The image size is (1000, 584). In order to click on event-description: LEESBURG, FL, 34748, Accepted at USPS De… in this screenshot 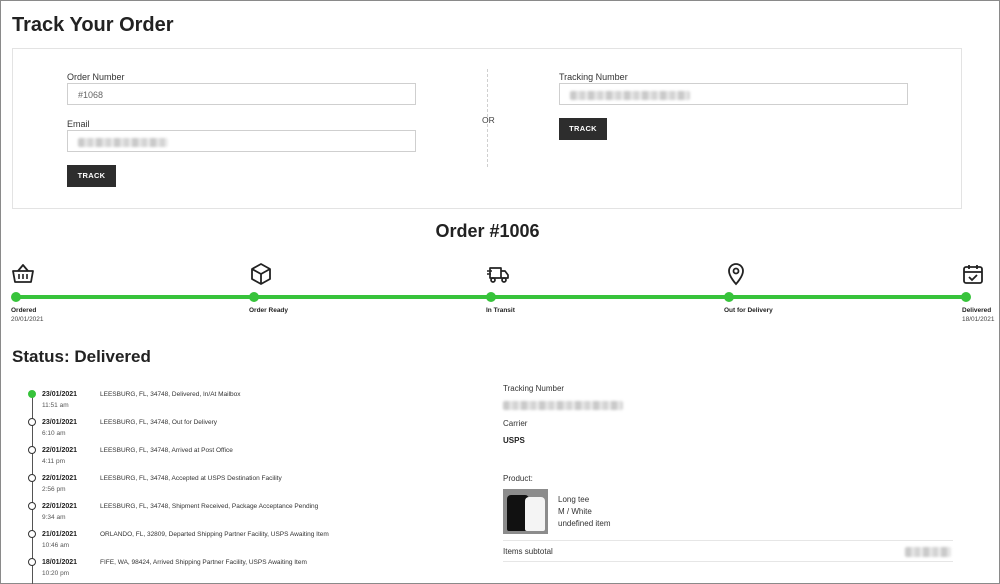, I will do `click(191, 478)`.